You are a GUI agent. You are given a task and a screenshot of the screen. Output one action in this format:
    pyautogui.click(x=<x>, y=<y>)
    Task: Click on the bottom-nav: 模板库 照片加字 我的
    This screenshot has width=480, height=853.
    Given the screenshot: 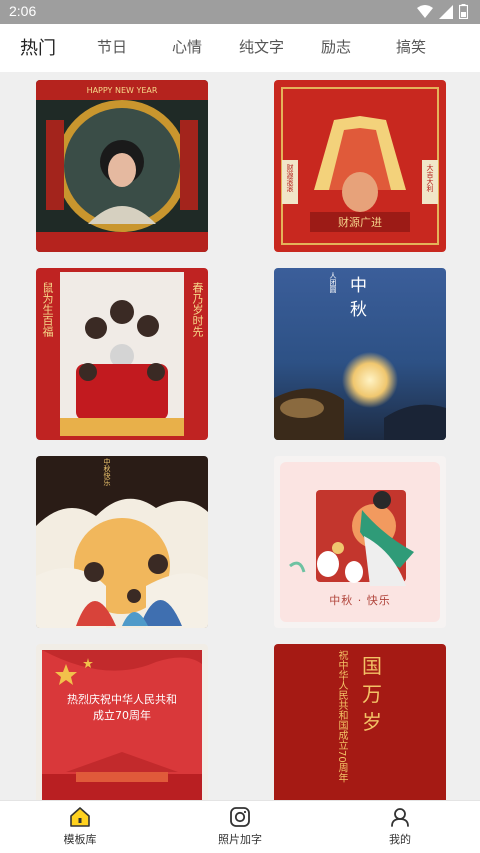 What is the action you would take?
    pyautogui.click(x=240, y=826)
    